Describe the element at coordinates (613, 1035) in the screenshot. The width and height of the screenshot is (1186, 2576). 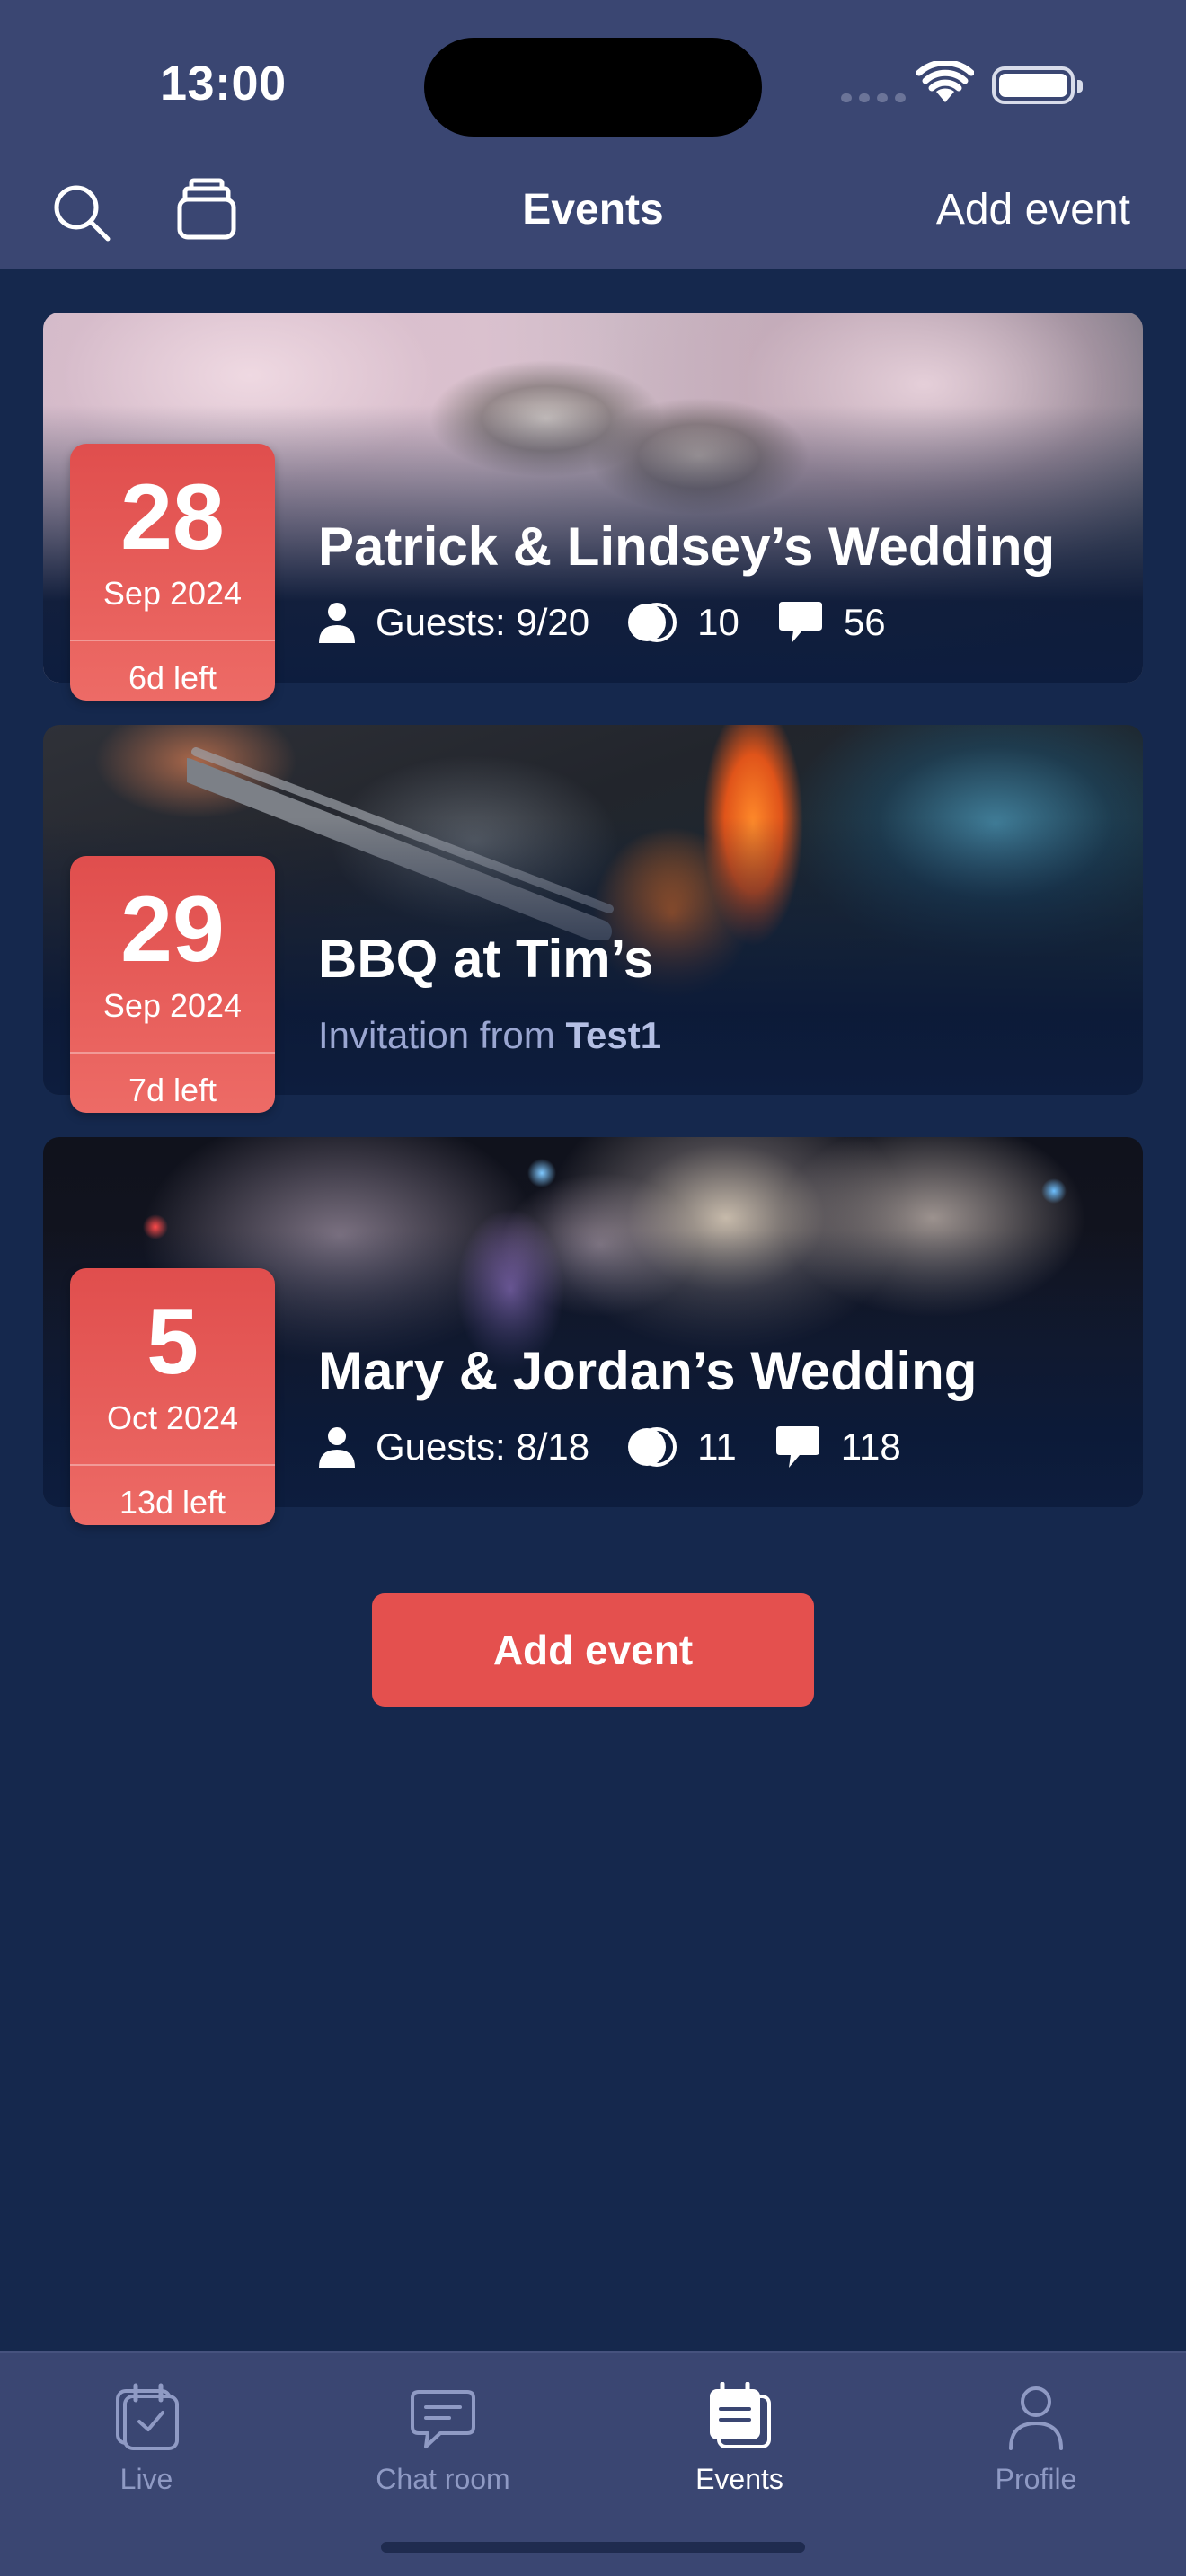
I see `invitation-sender: Test1` at that location.